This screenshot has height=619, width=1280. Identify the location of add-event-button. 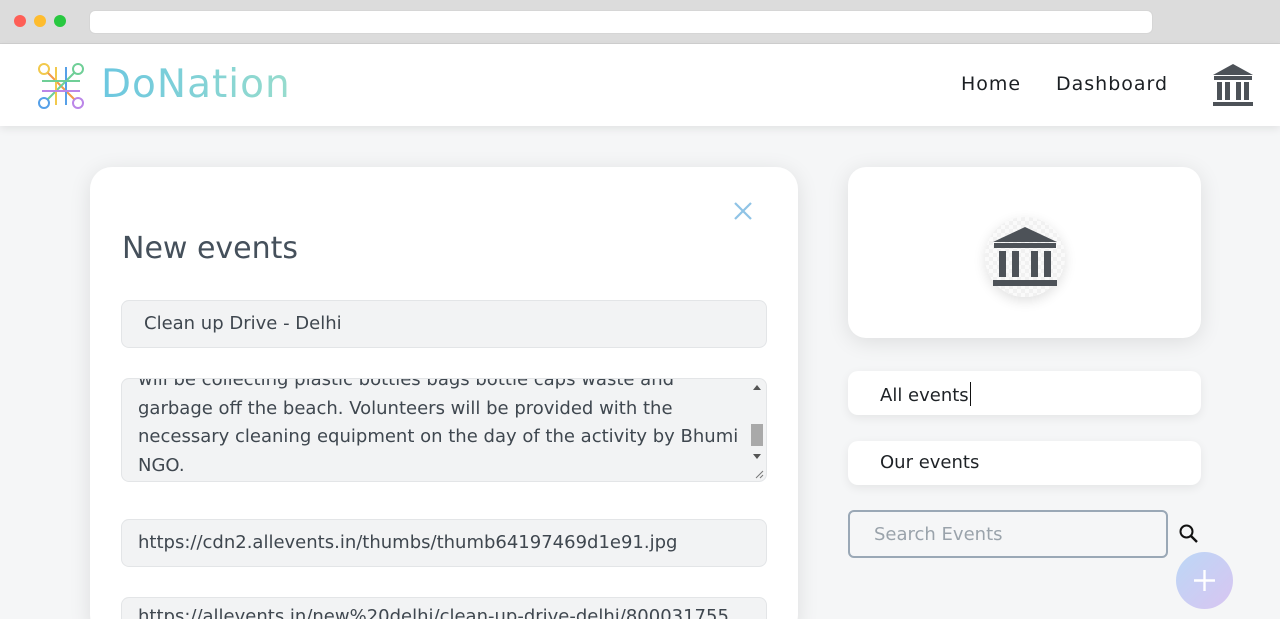
(1204, 580).